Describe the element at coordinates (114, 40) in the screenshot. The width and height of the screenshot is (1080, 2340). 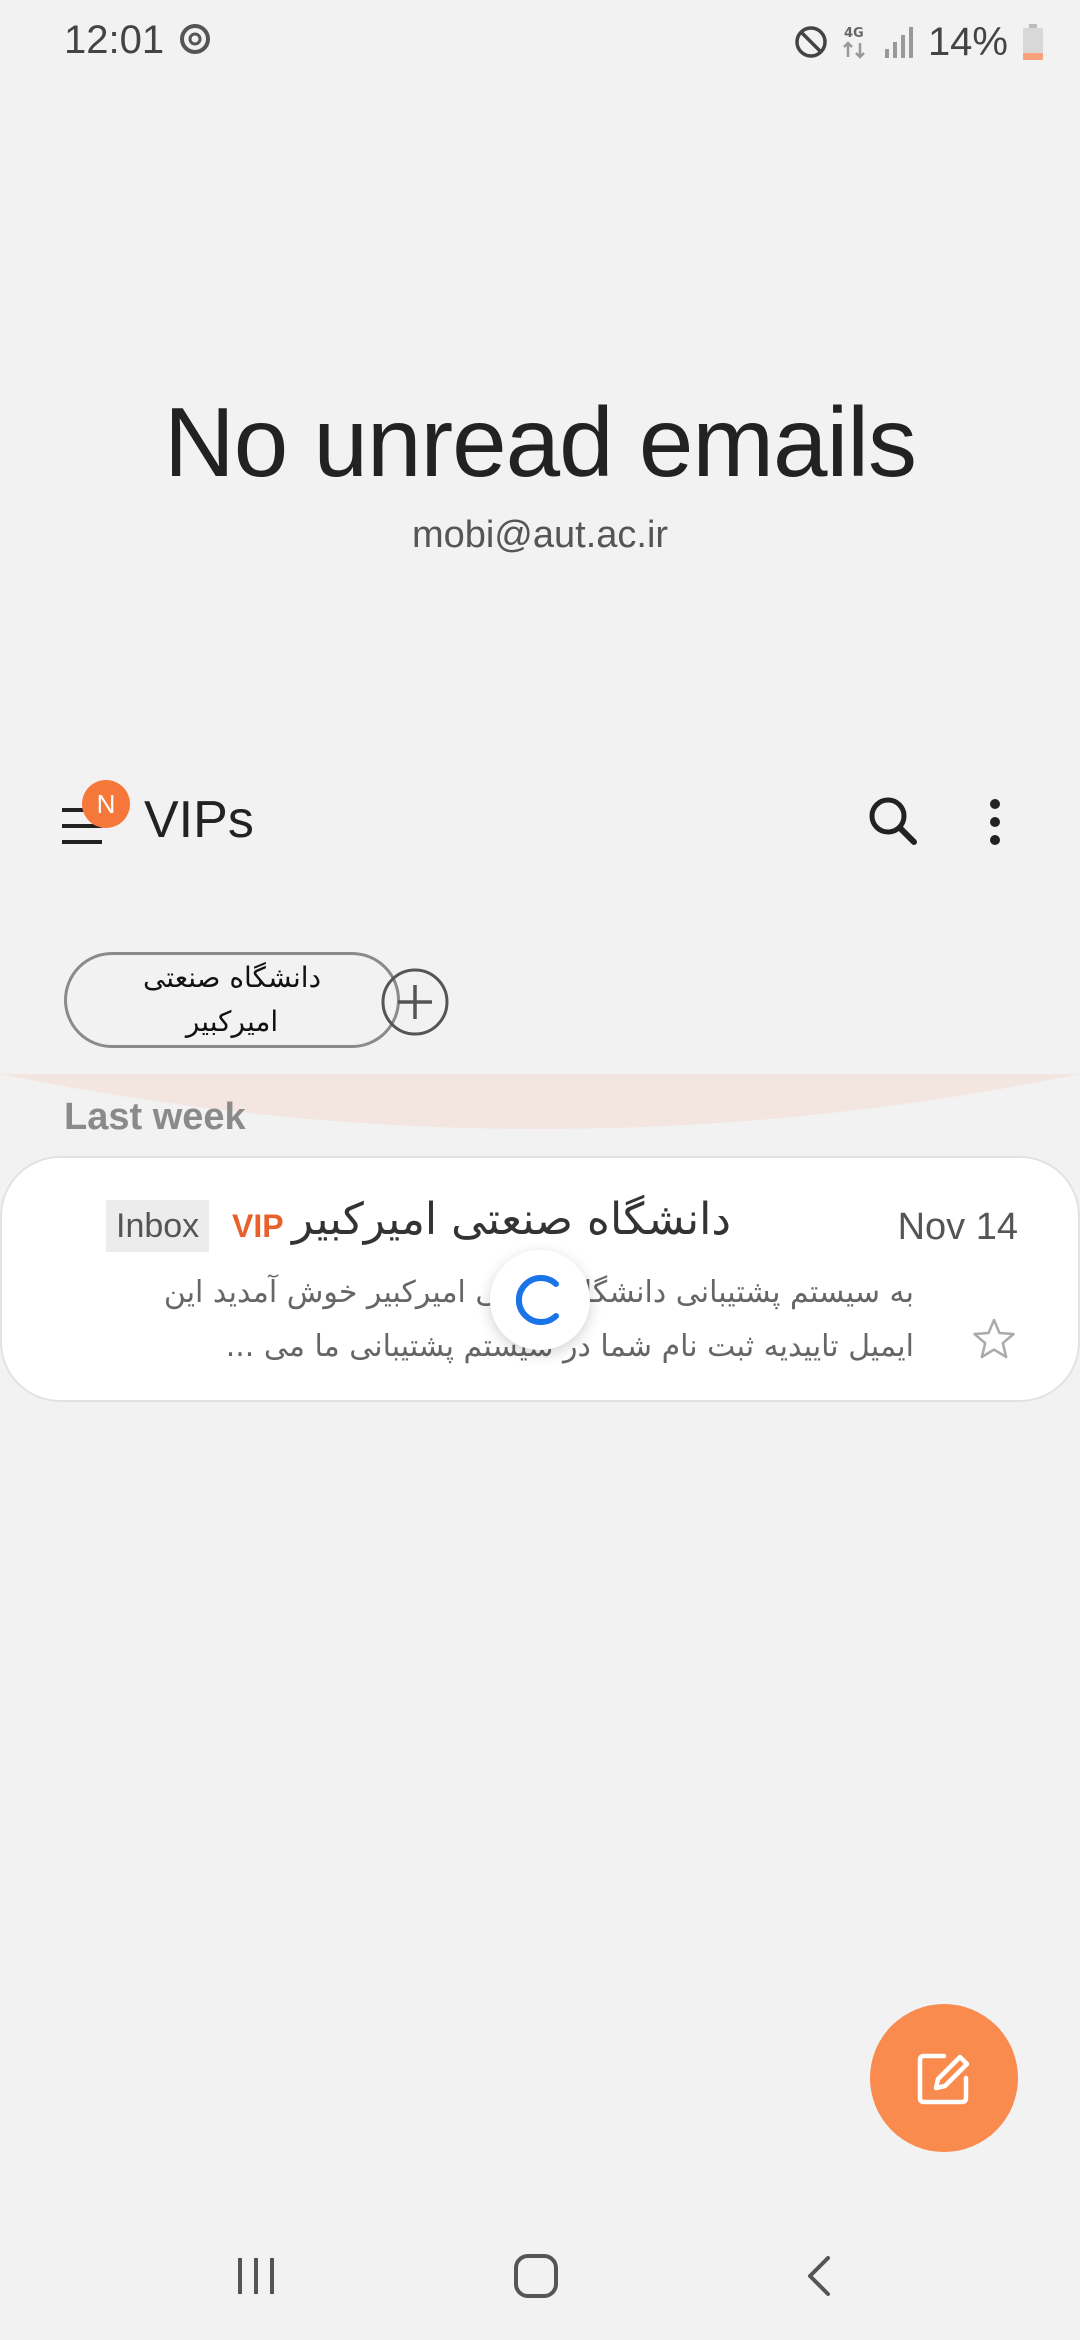
I see `status-time: 12:01` at that location.